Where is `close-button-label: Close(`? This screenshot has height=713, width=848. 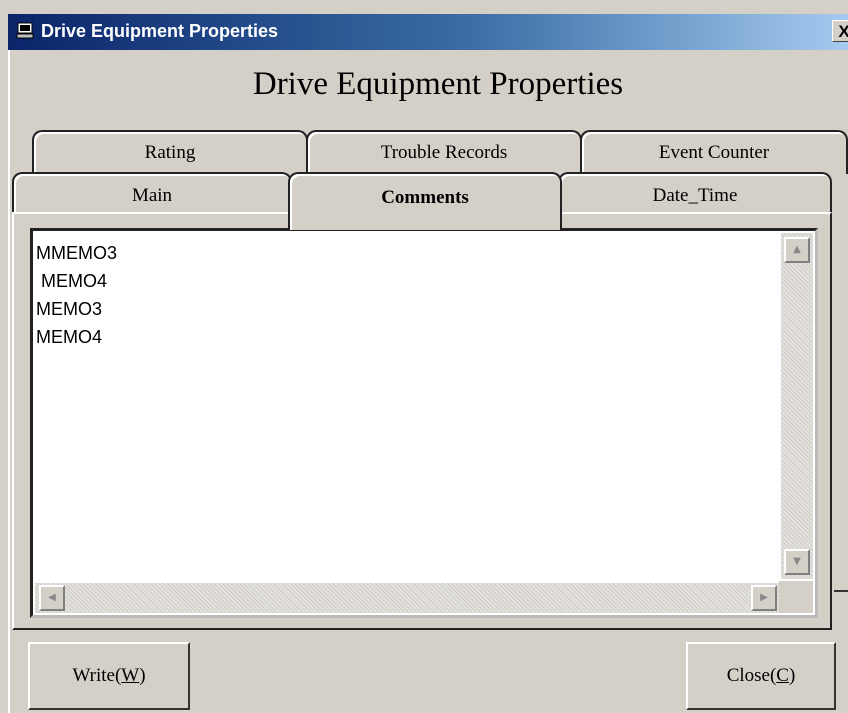 close-button-label: Close( is located at coordinates (751, 675).